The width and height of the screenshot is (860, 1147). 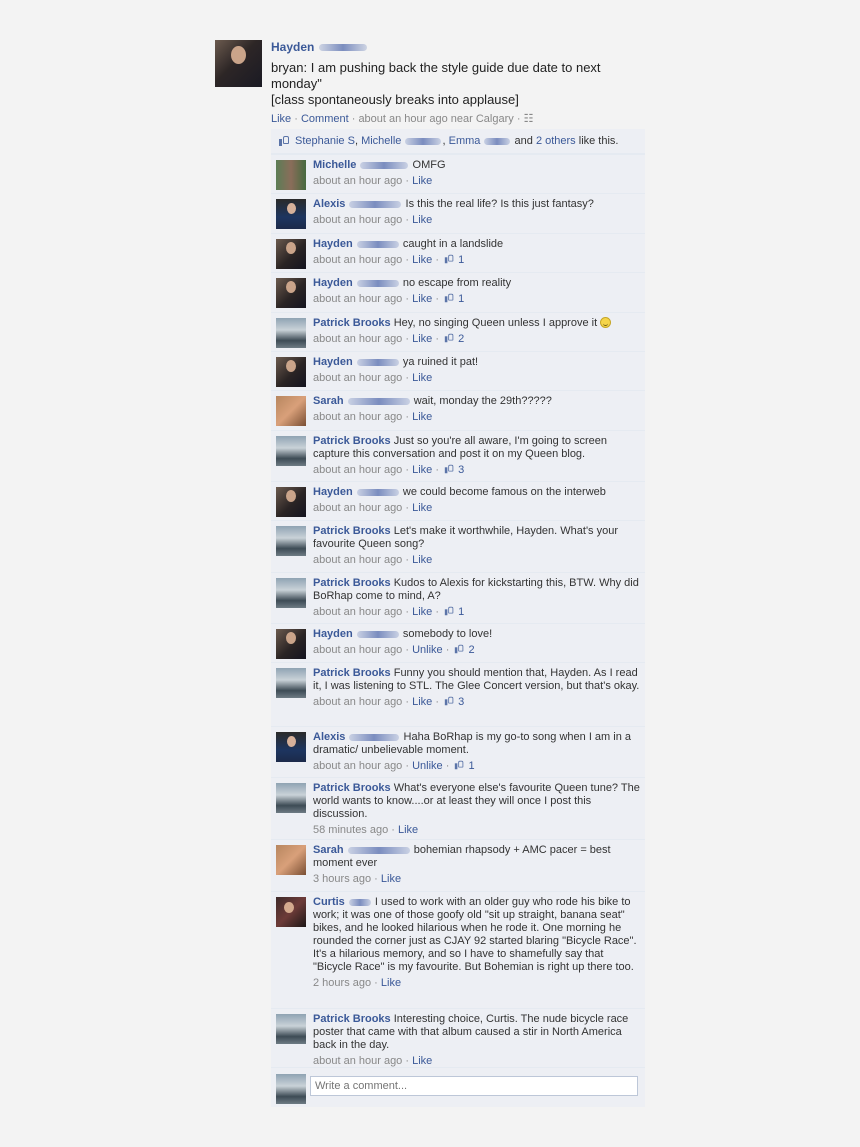 I want to click on comment-text: somebody to love!, so click(x=447, y=634).